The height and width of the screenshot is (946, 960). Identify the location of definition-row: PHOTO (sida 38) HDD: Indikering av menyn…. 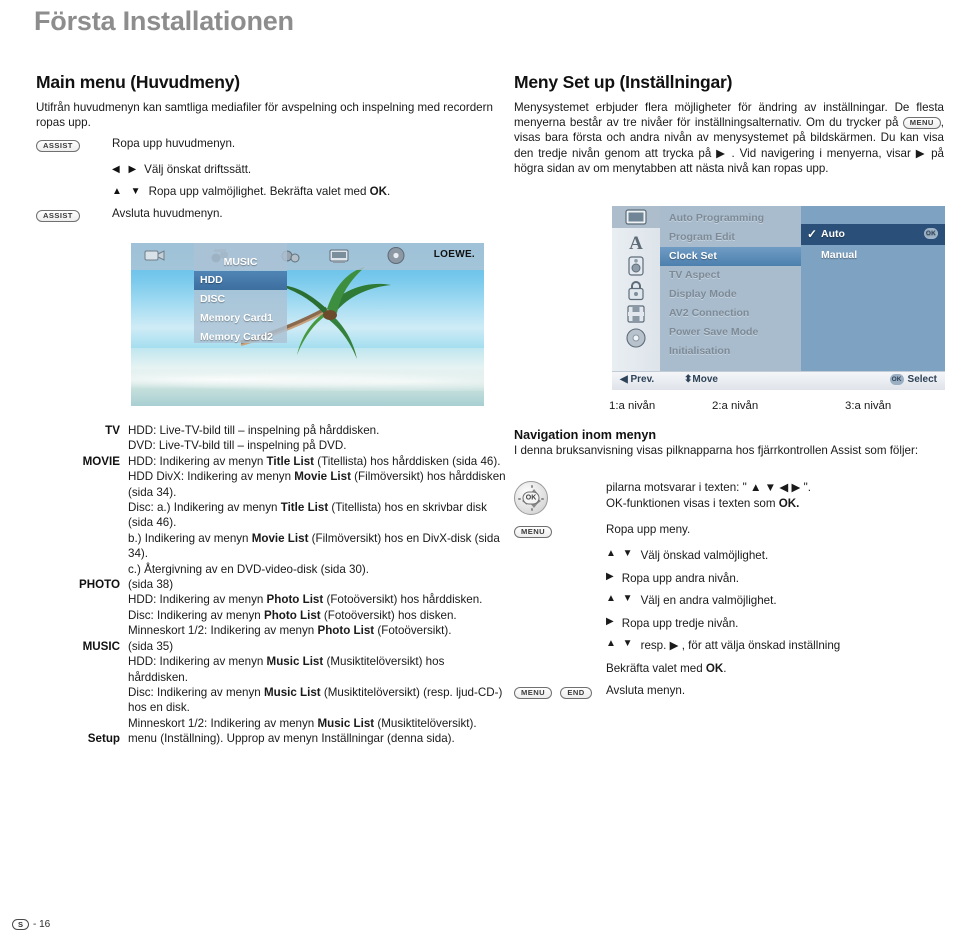
(271, 608).